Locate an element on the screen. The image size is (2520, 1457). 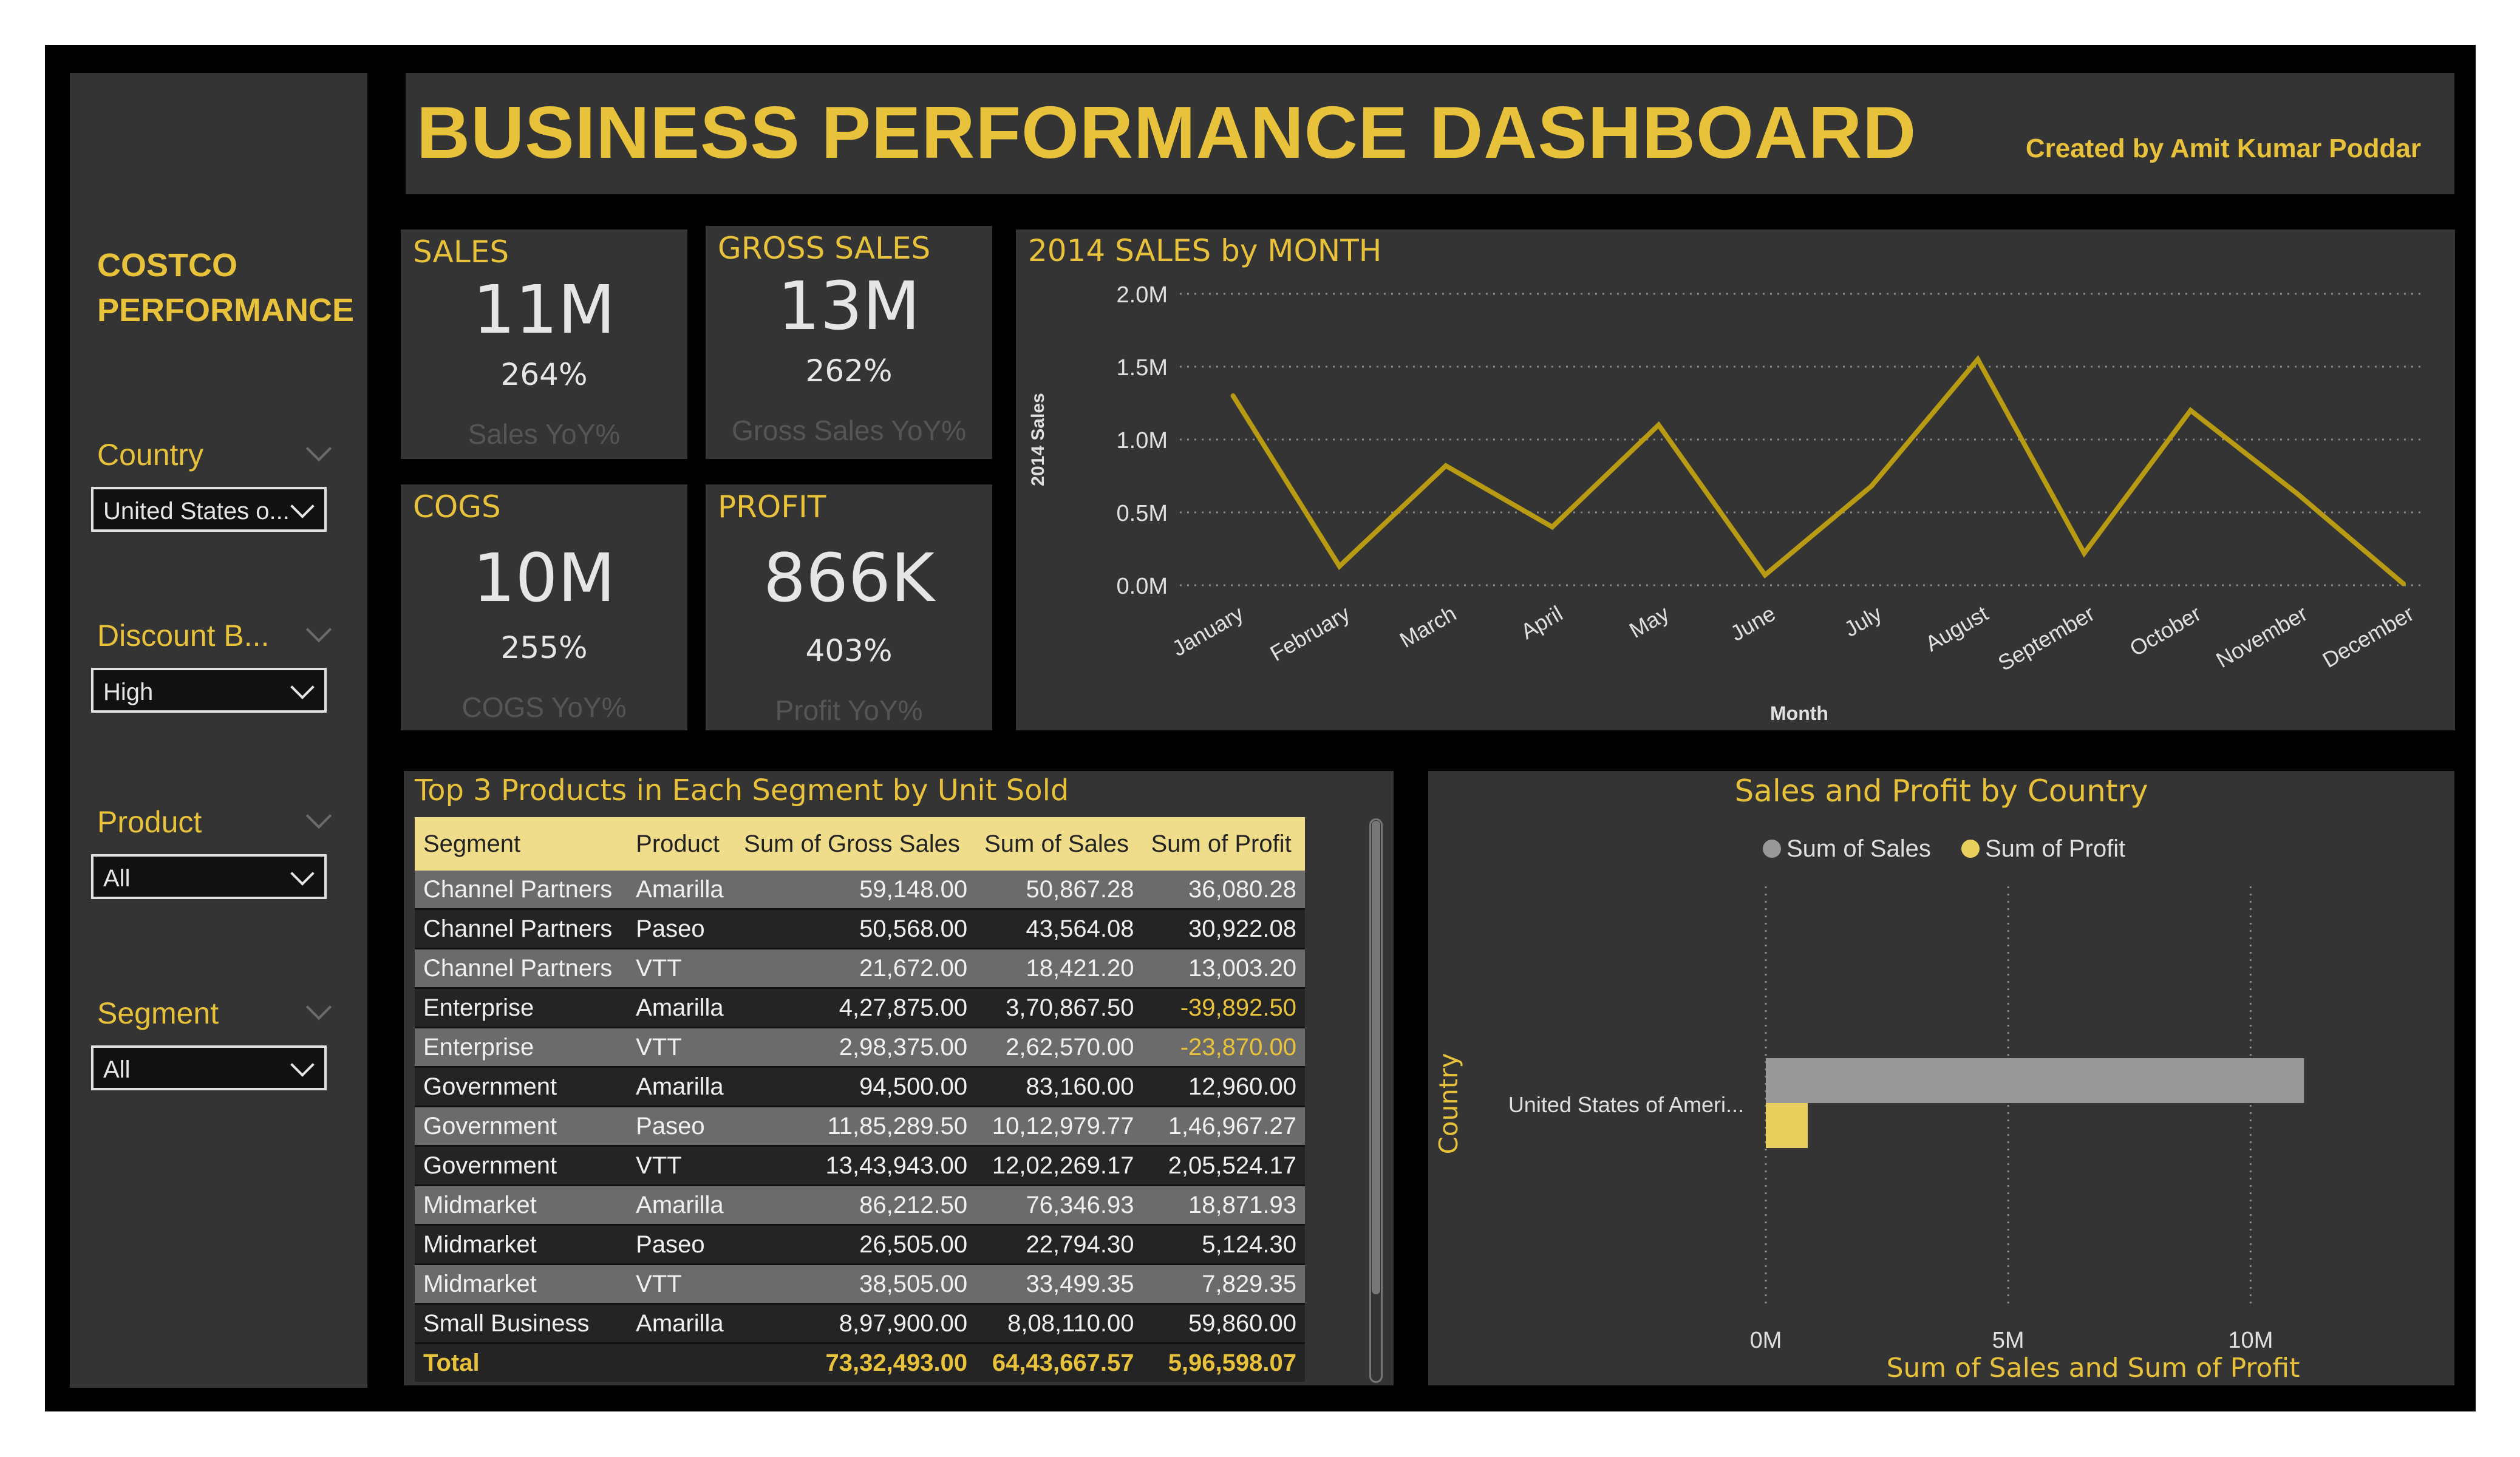
column-header: Segment is located at coordinates (521, 844).